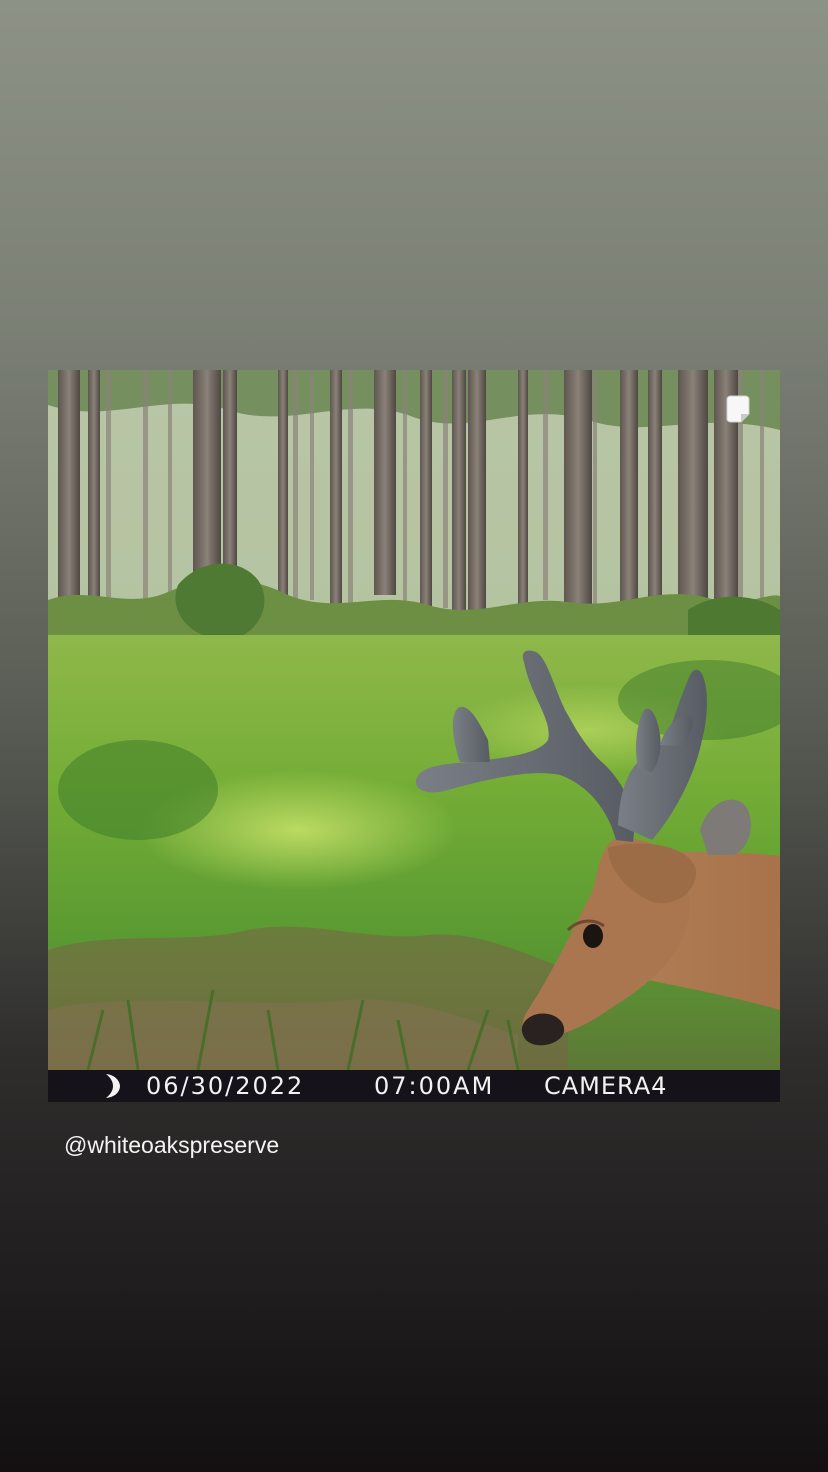  I want to click on camera-date: 06/30/2022, so click(225, 1086).